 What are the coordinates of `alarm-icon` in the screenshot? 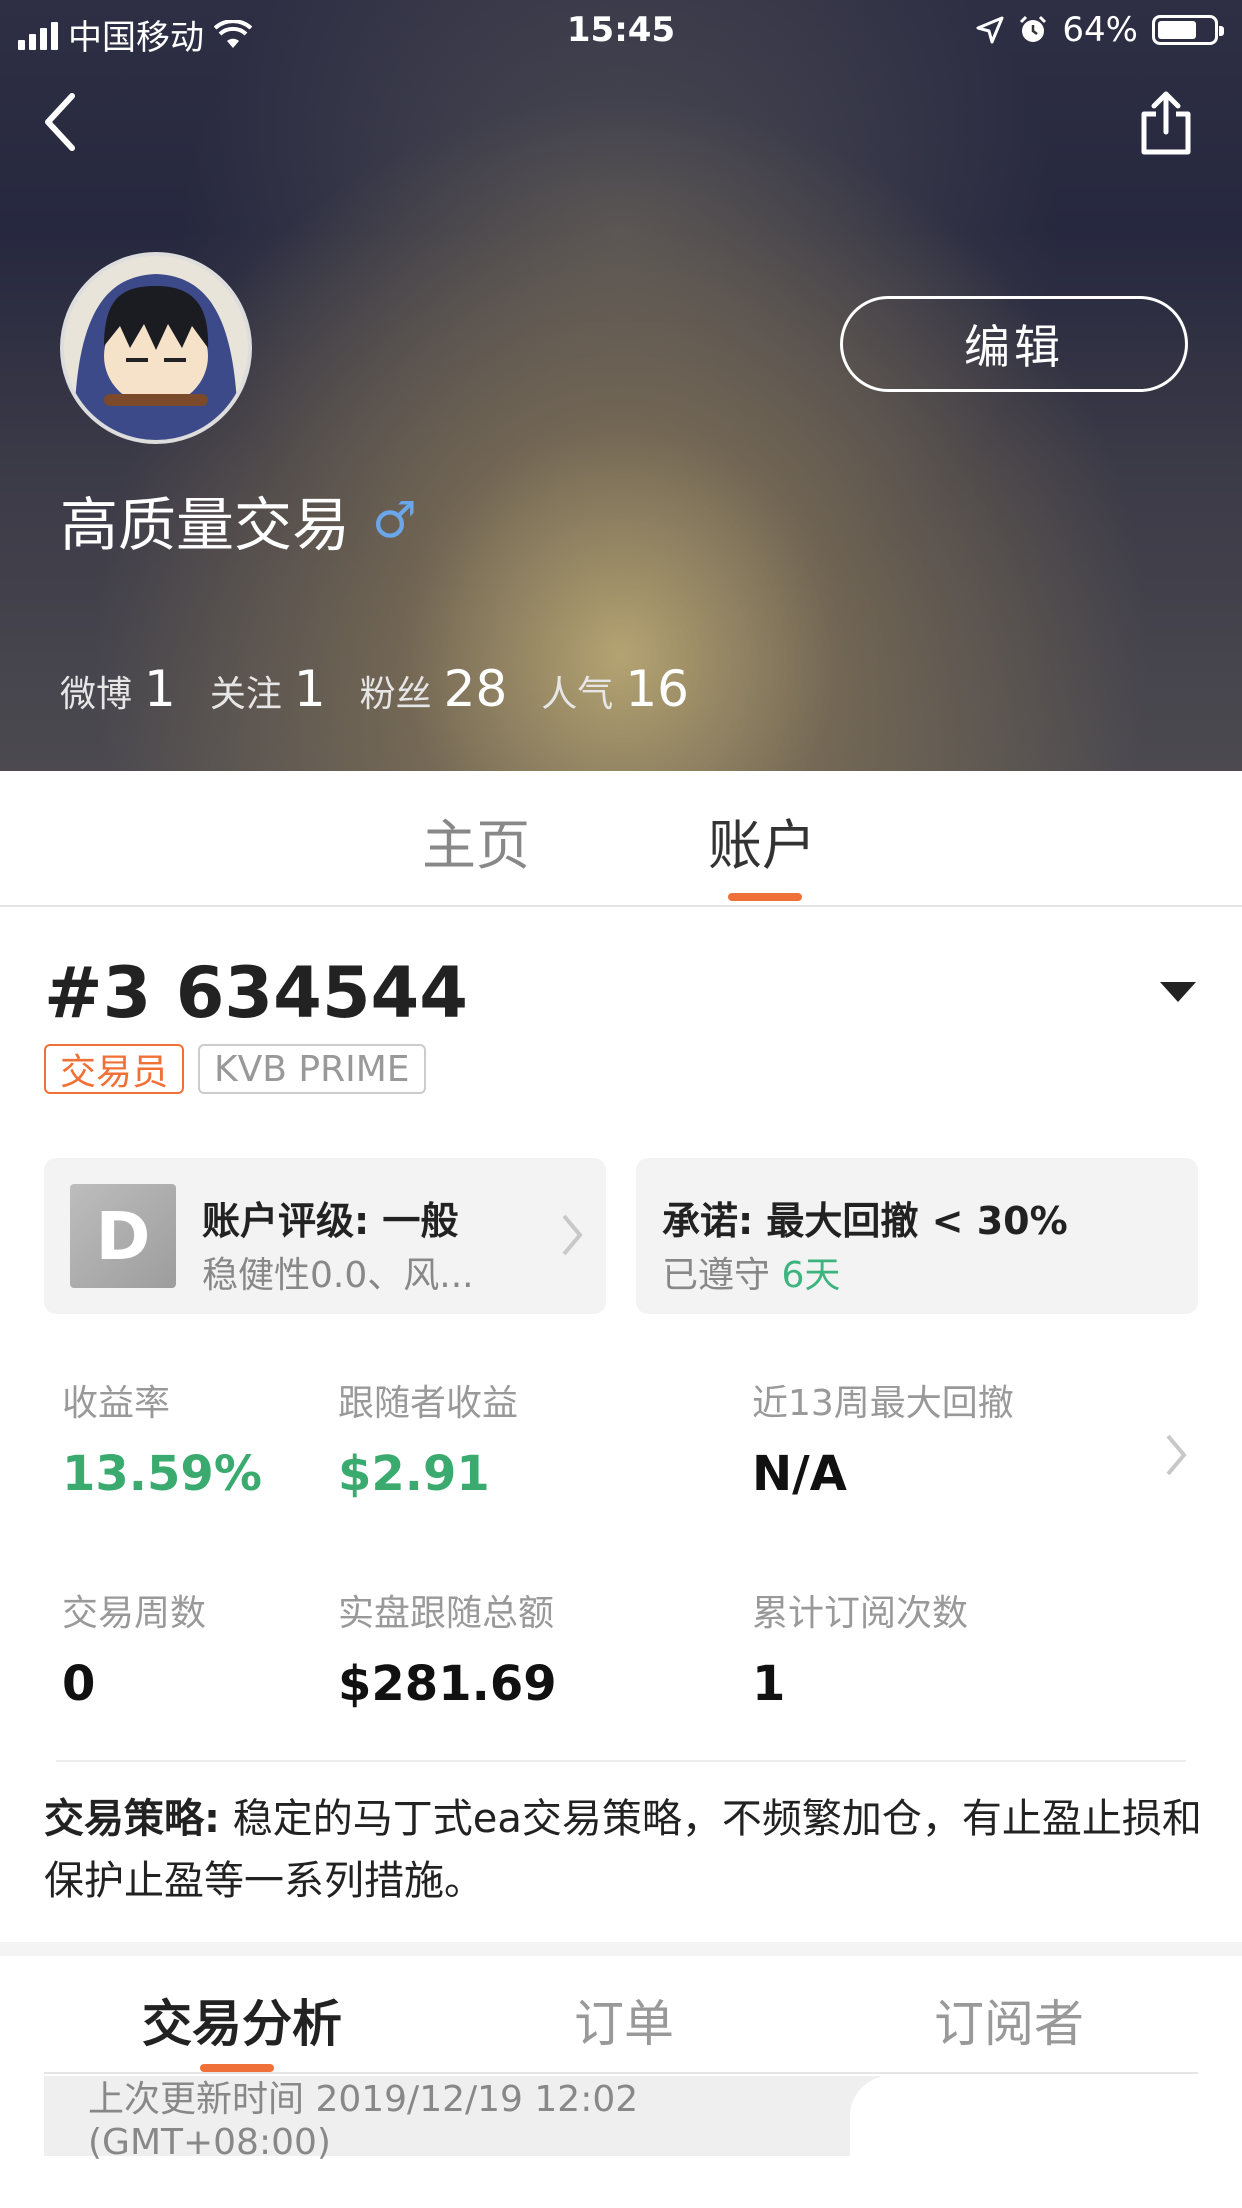 It's located at (1033, 28).